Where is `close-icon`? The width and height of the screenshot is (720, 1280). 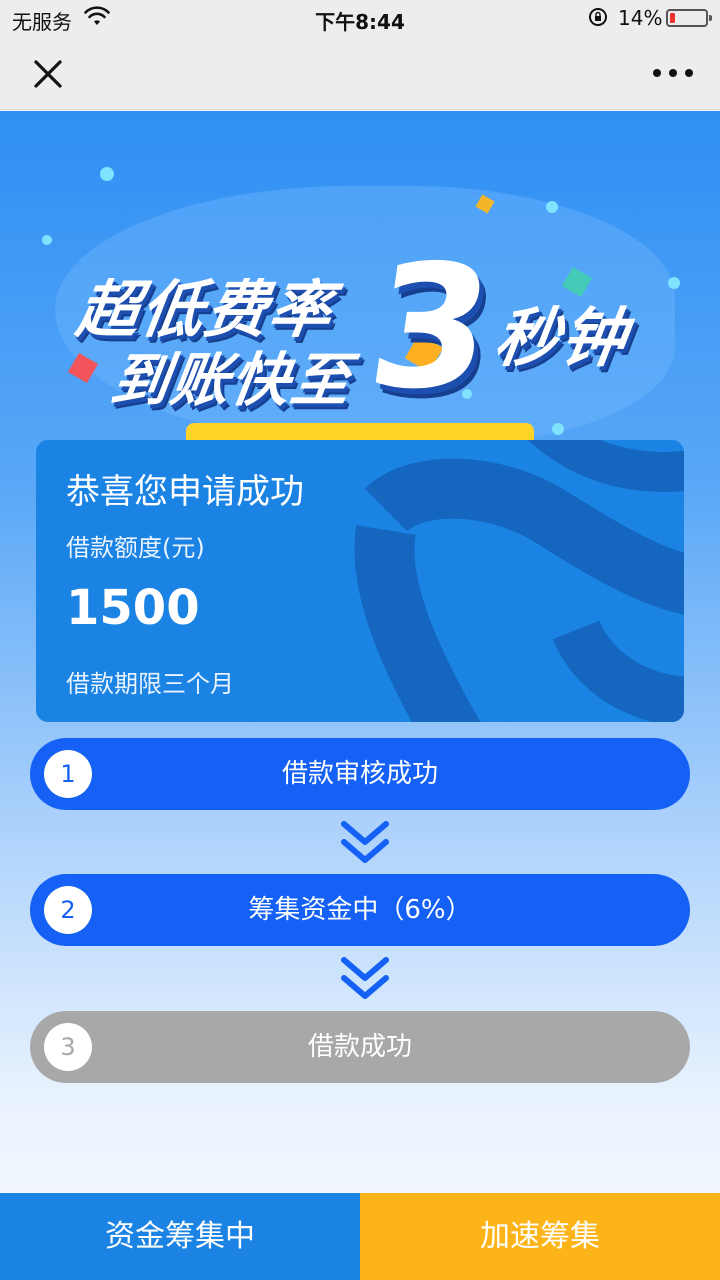 close-icon is located at coordinates (48, 74).